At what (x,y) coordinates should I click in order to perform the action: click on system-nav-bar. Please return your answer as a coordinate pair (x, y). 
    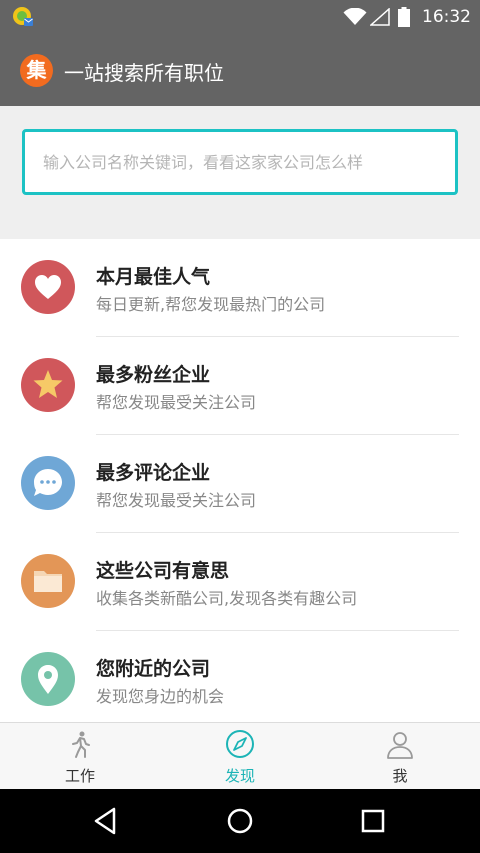
    Looking at the image, I should click on (240, 821).